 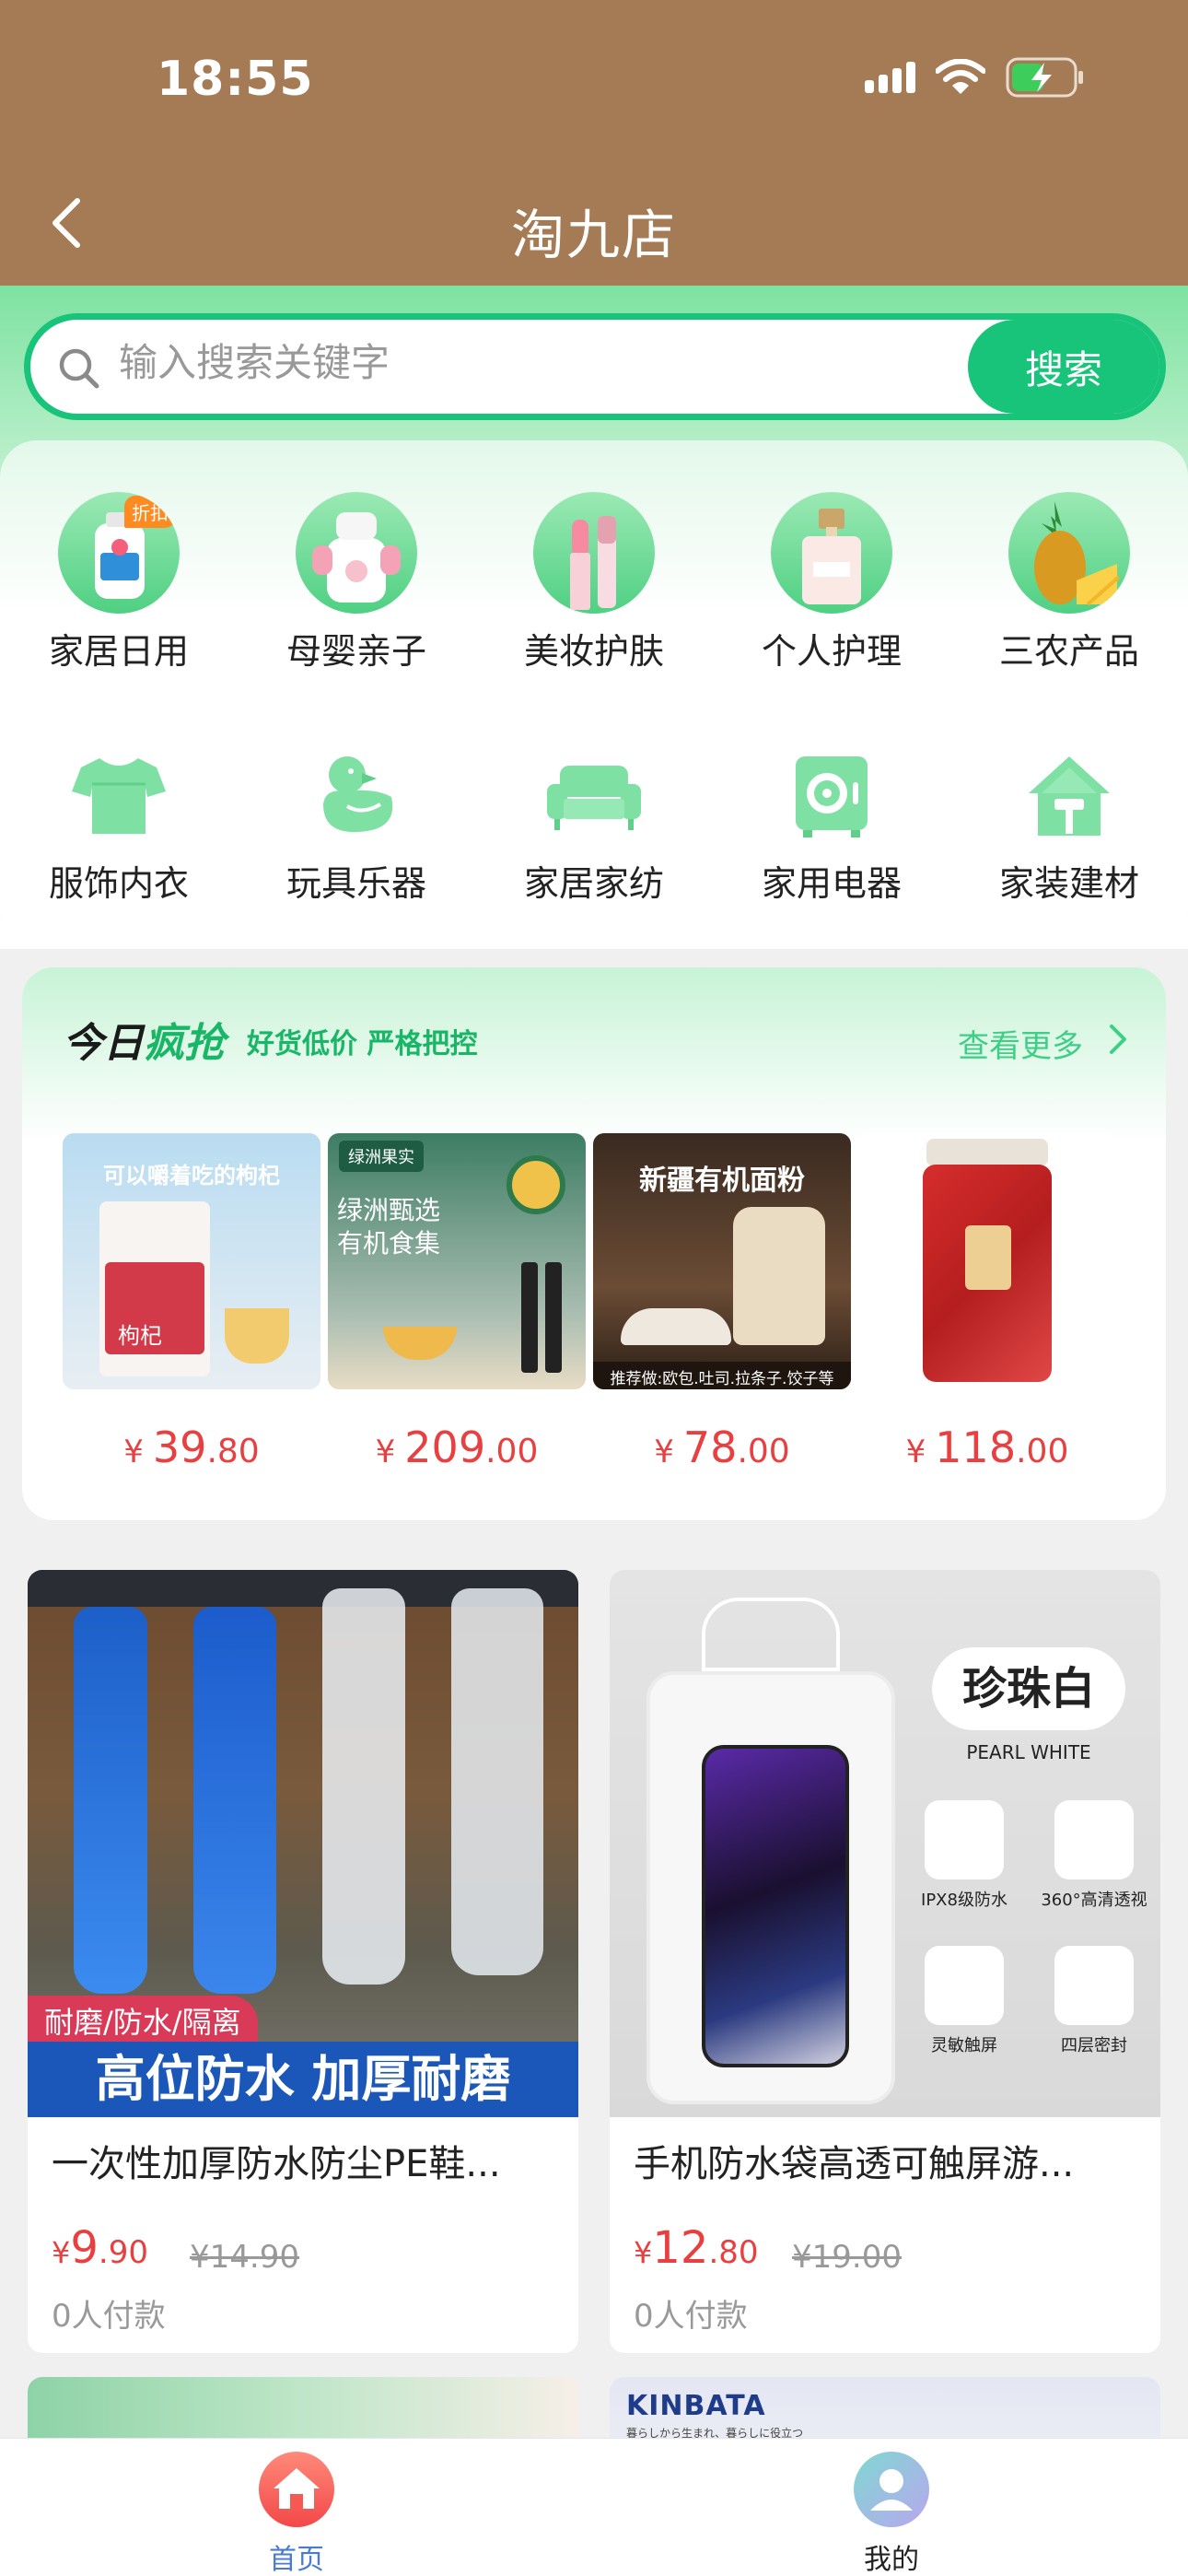 I want to click on flash-sale-title-part-a: 今日, so click(x=103, y=1043).